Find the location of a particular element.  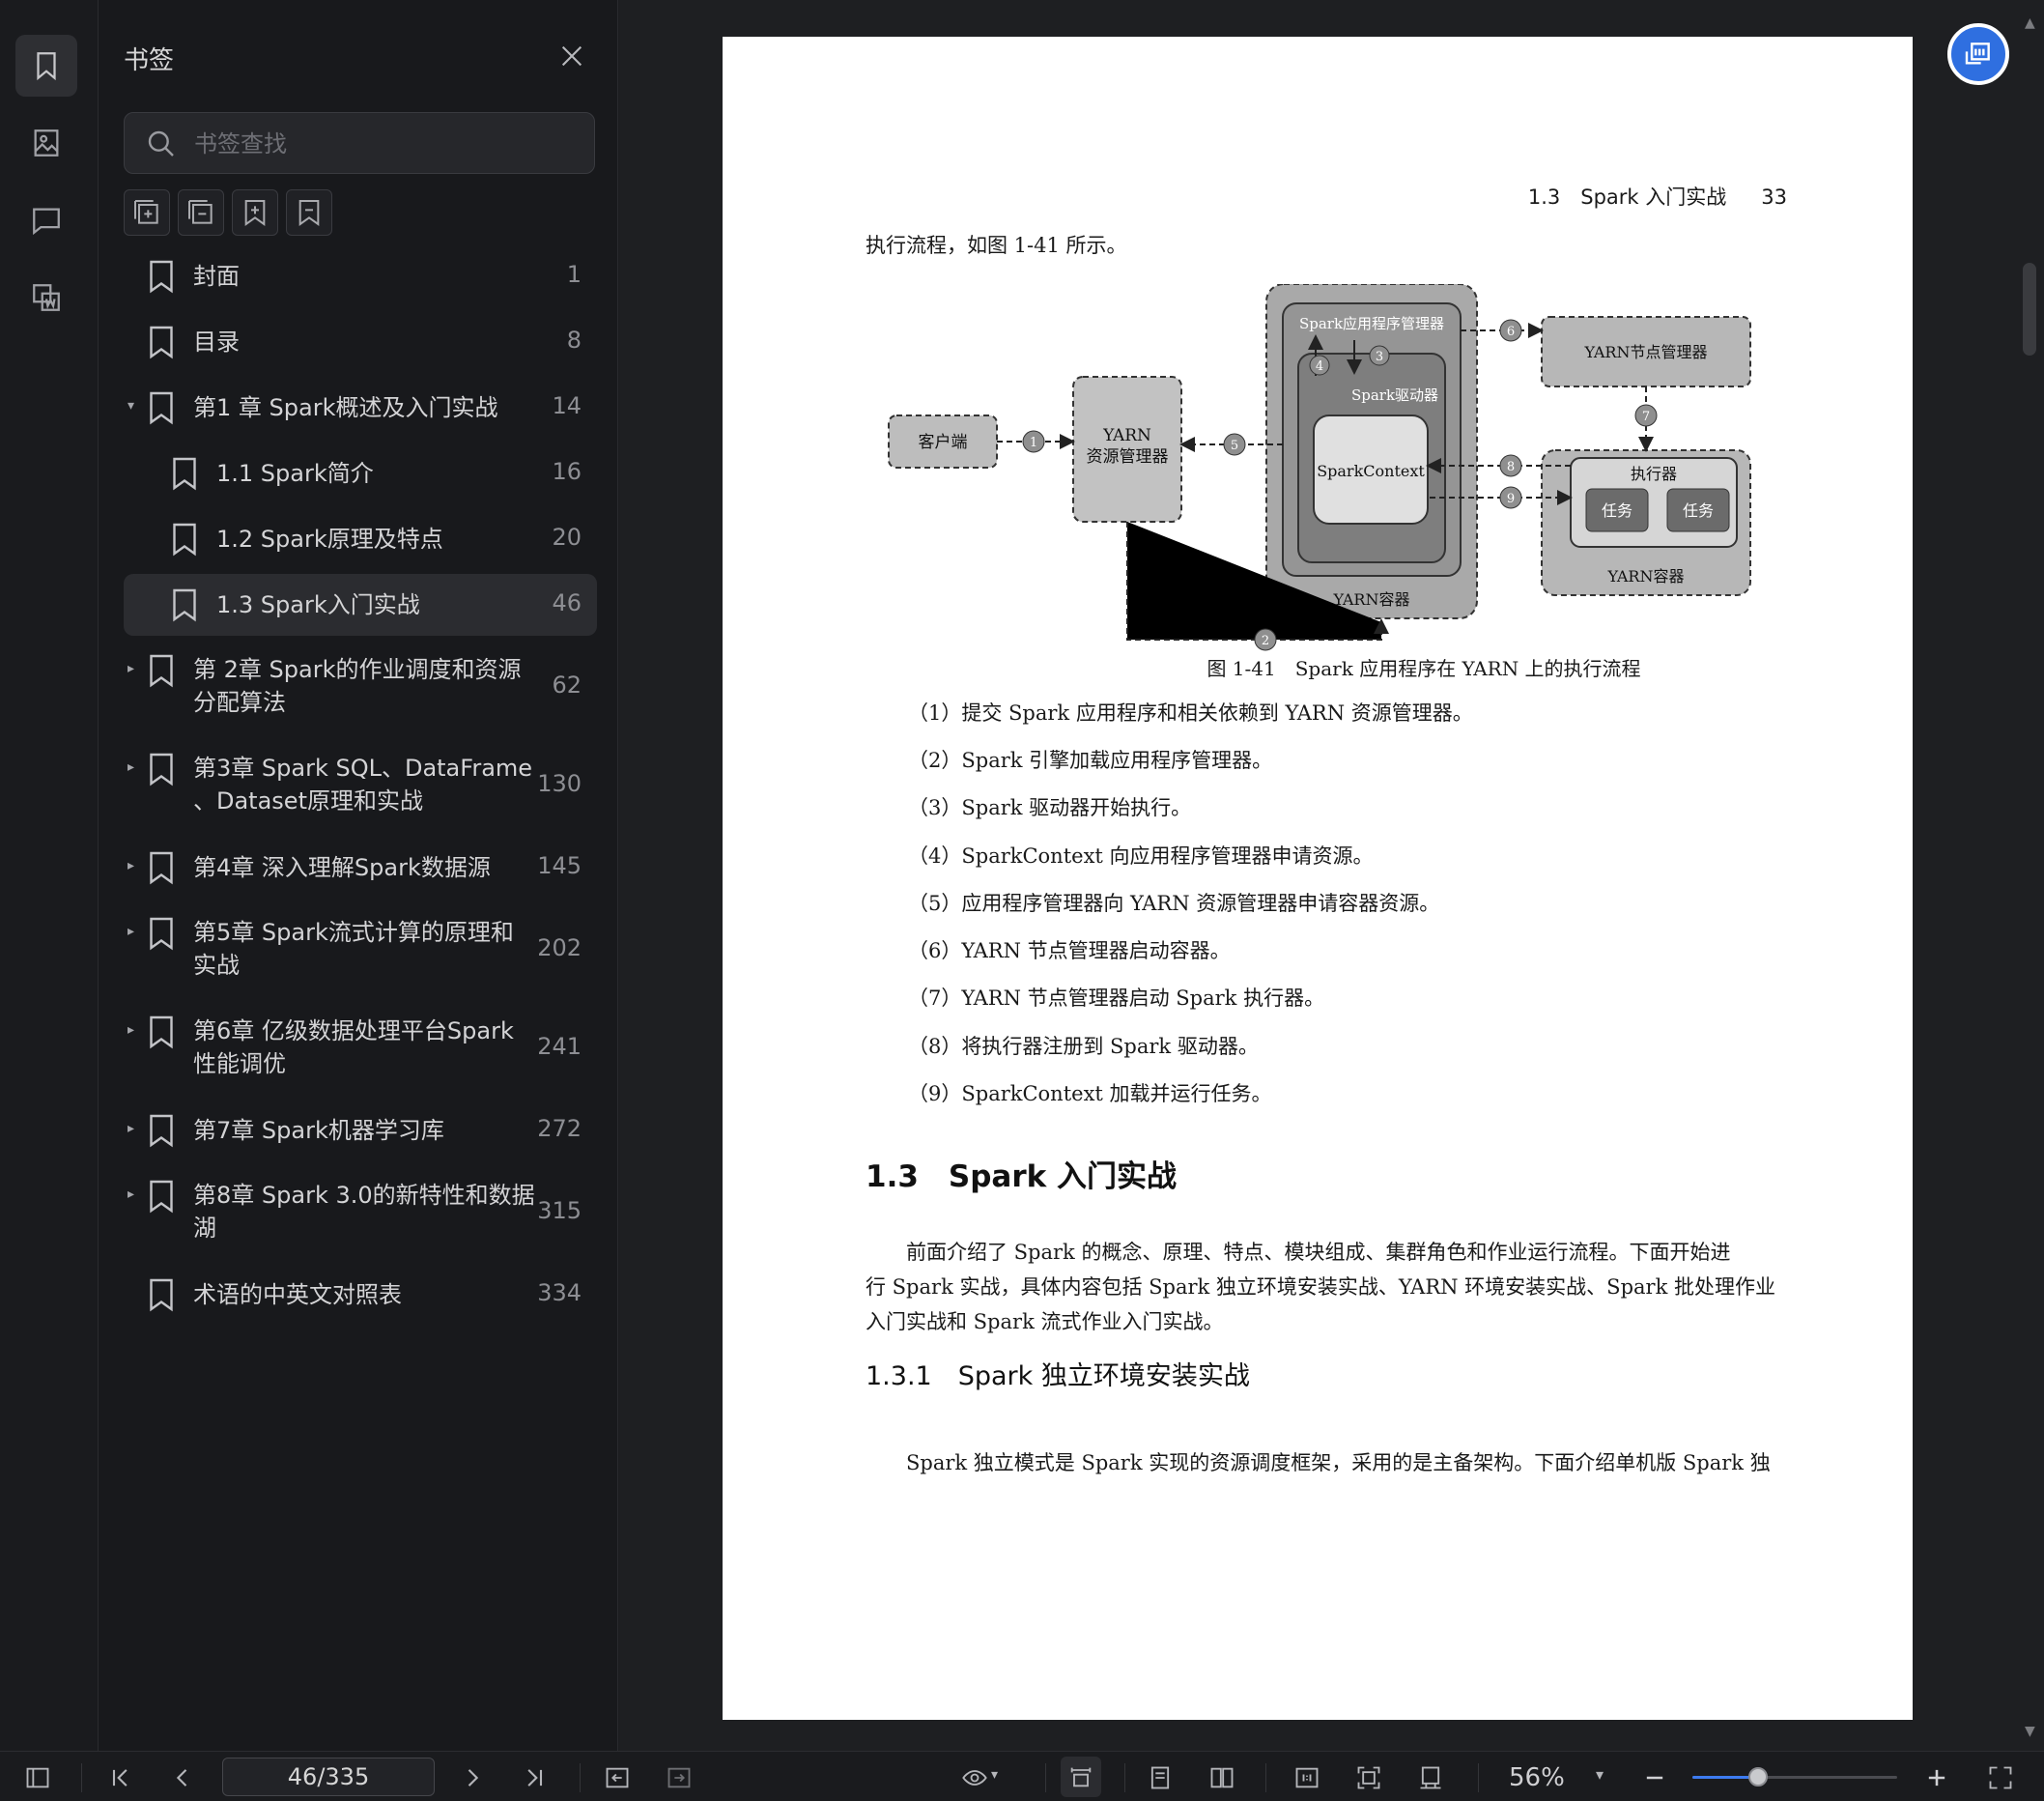

scroll-up-arrow: ▲ is located at coordinates (2030, 23).